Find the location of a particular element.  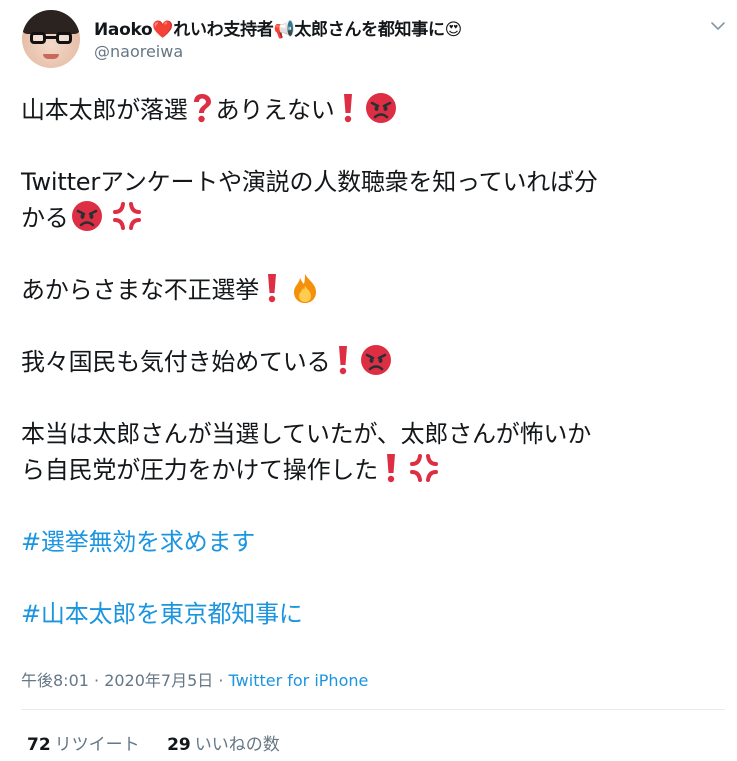

text-segment: あからさまな不正選挙 is located at coordinates (140, 290).